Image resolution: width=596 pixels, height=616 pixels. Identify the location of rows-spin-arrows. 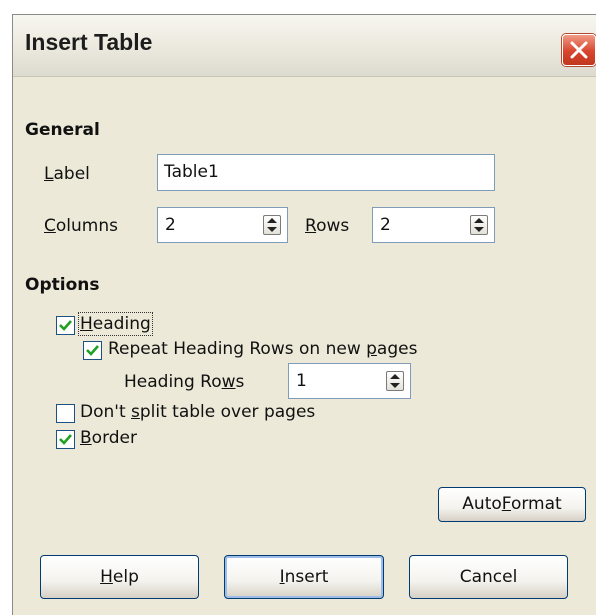
(479, 225).